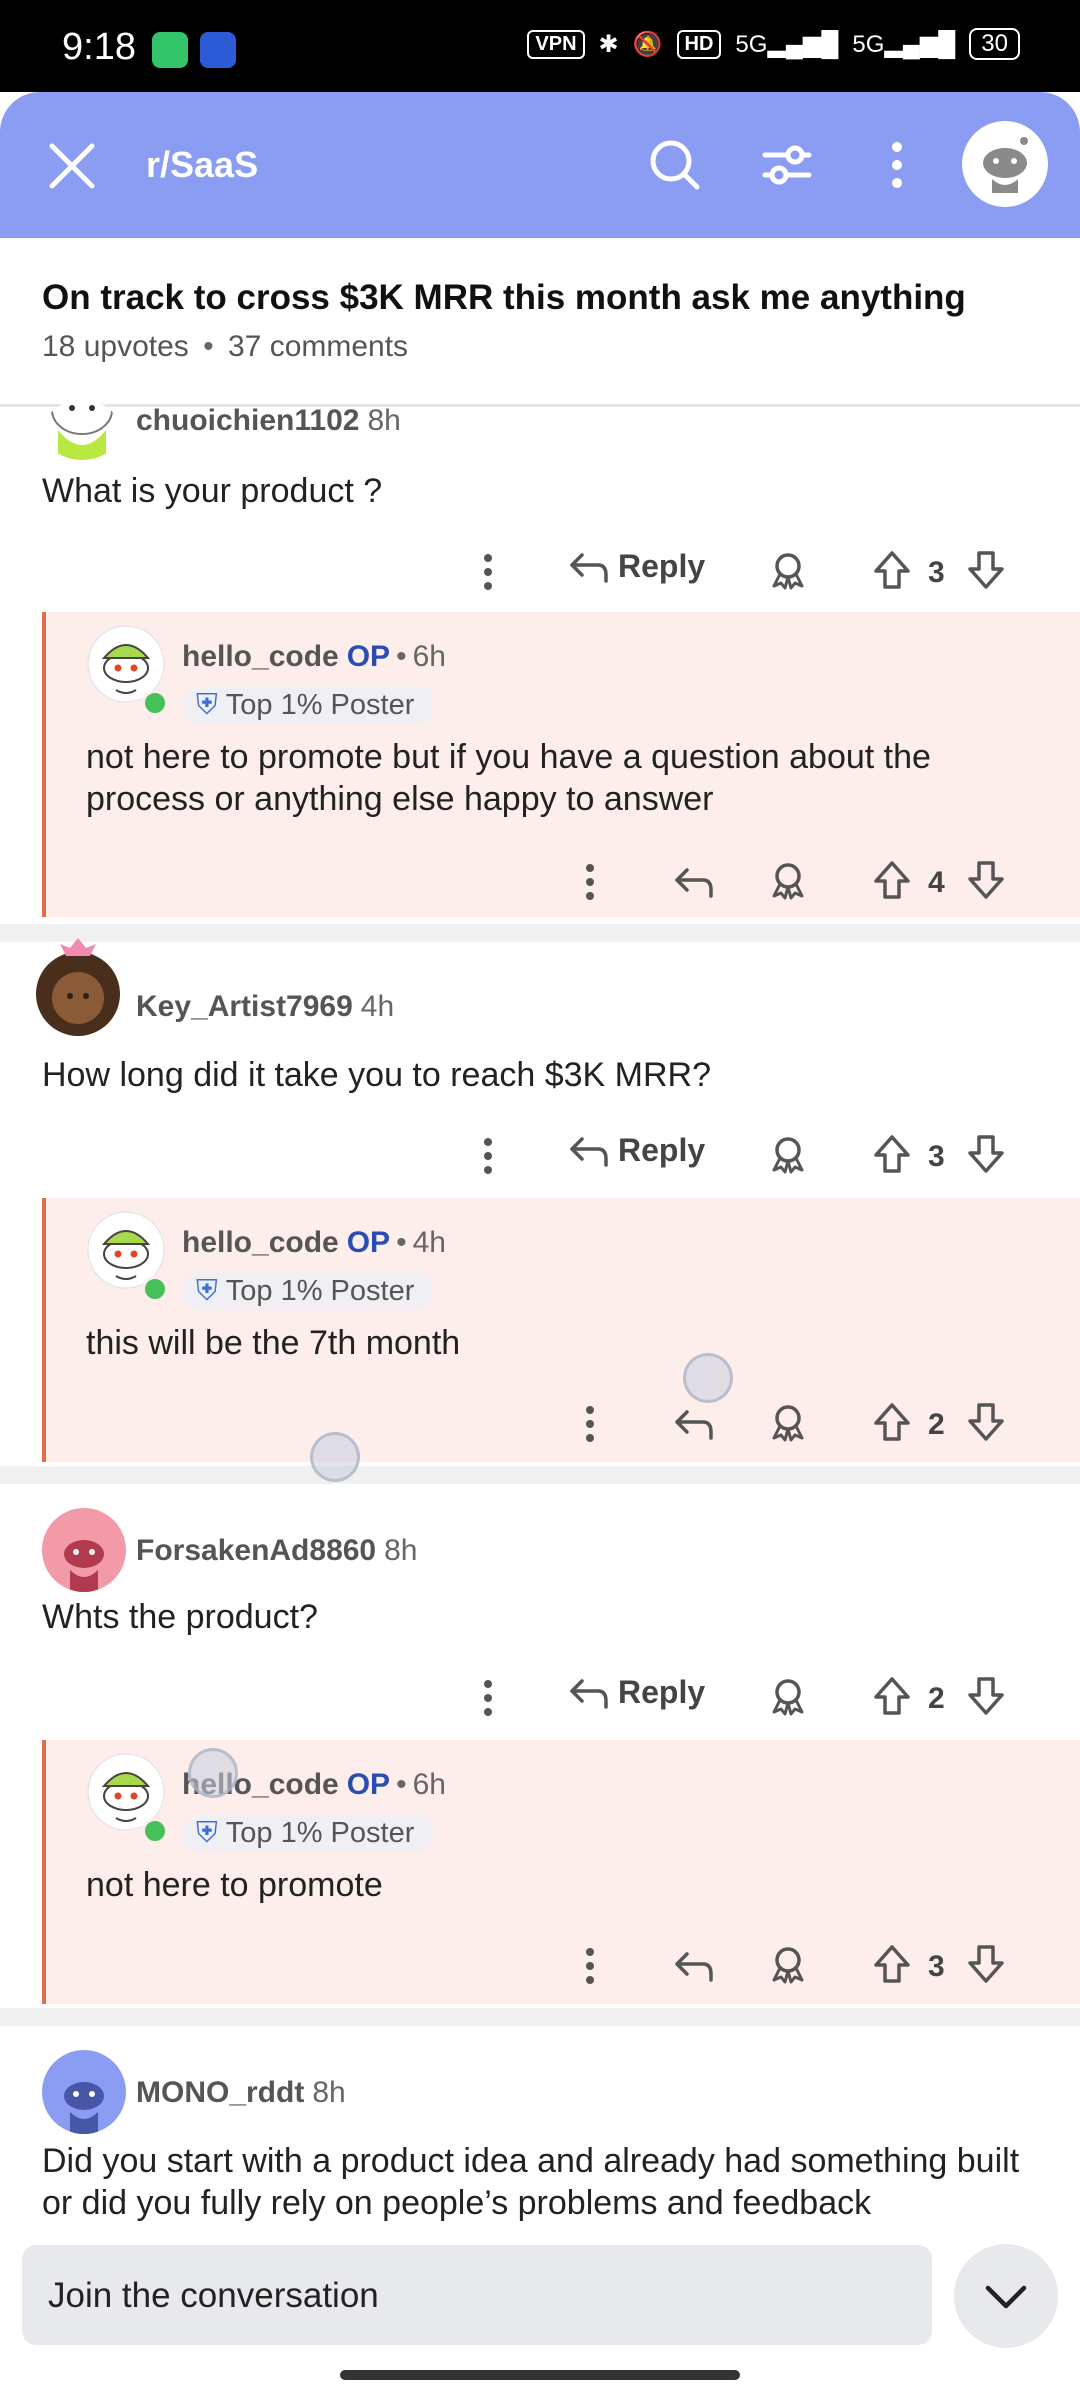 The image size is (1080, 2400). Describe the element at coordinates (241, 2093) in the screenshot. I see `comment-author: MONO_rddt 8h` at that location.